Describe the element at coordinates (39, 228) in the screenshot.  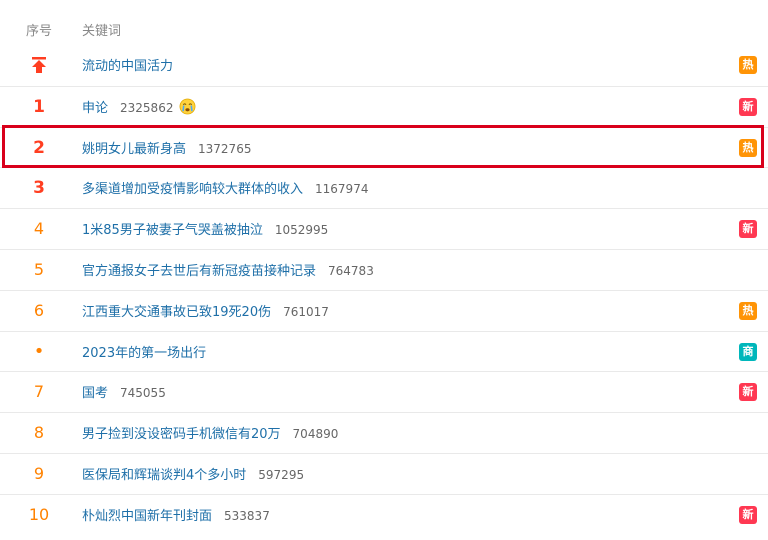
I see `rank-number: 4` at that location.